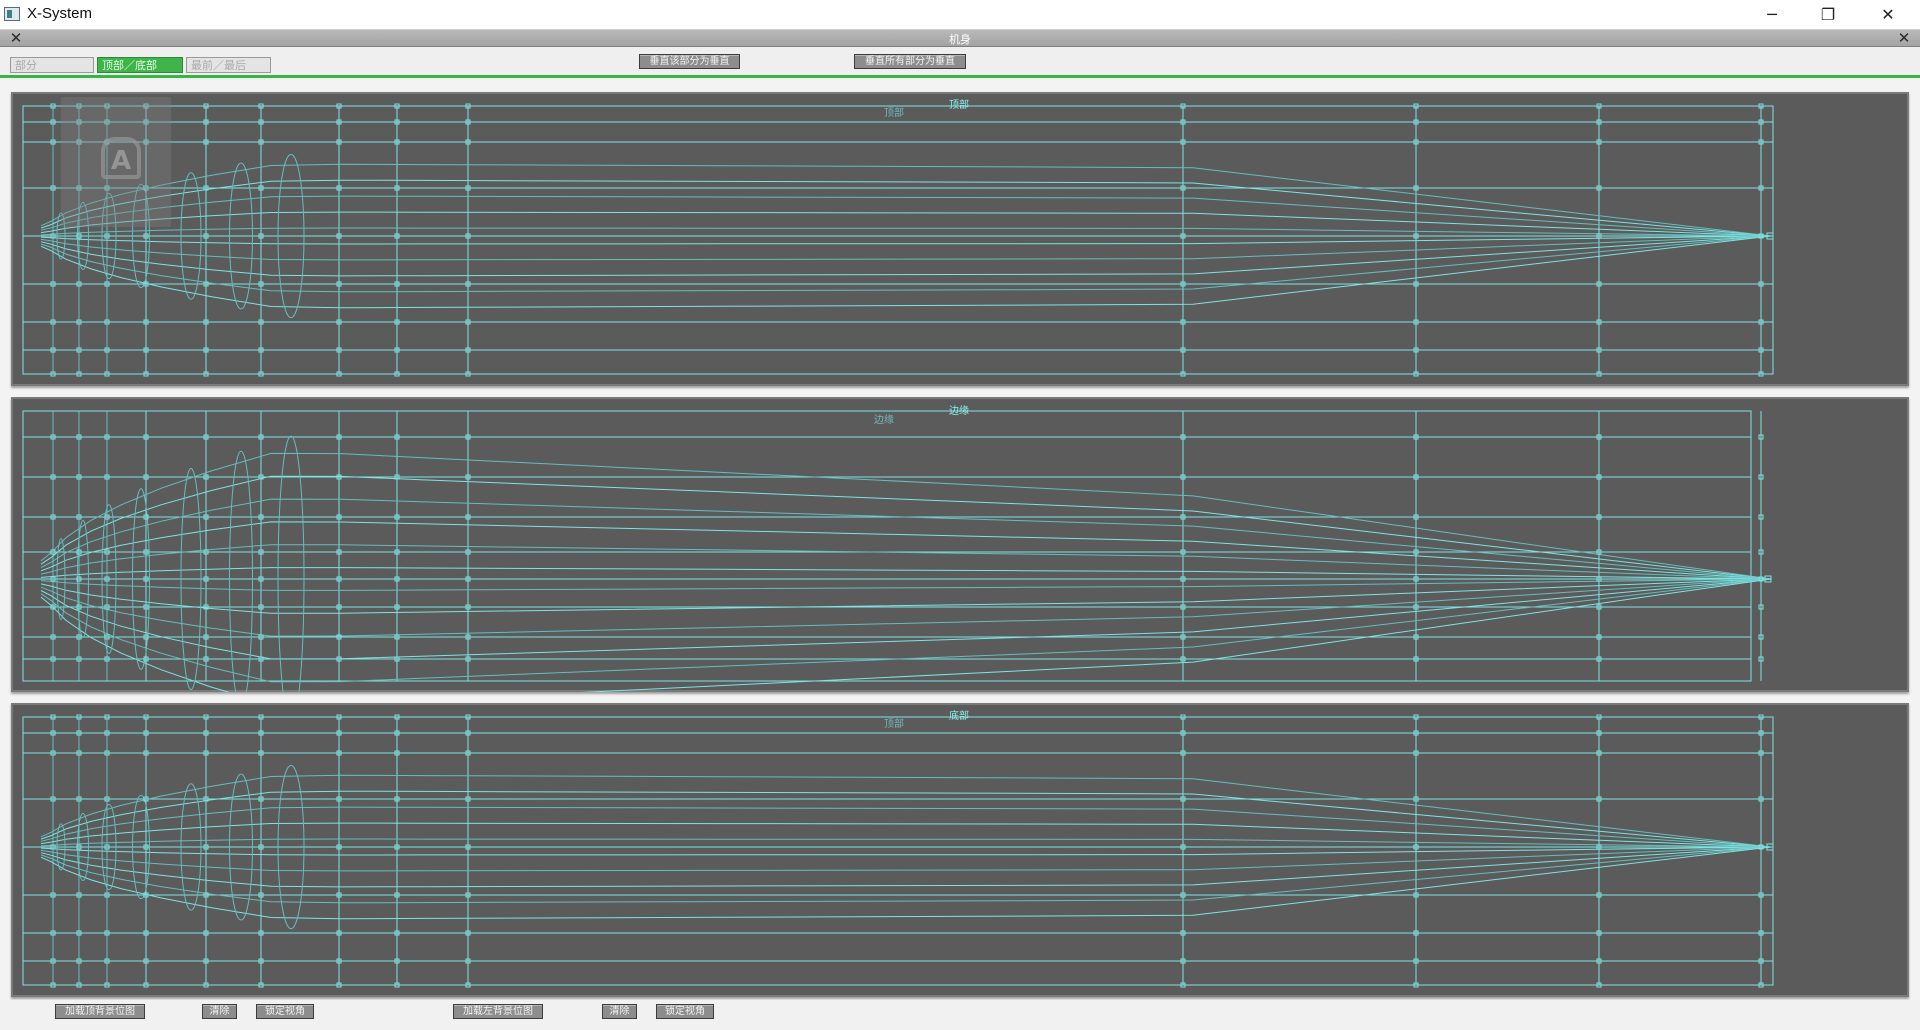 This screenshot has width=1920, height=1030. I want to click on panel-header: ✕ 机身 ✕, so click(960, 38).